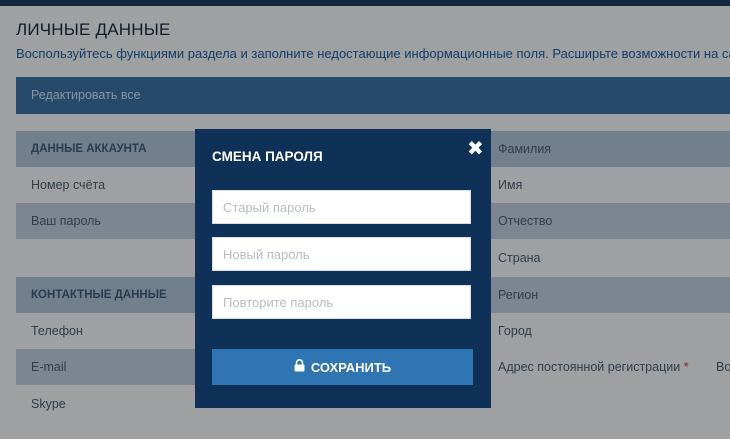 The width and height of the screenshot is (730, 439). What do you see at coordinates (475, 149) in the screenshot?
I see `close-icon: ✖` at bounding box center [475, 149].